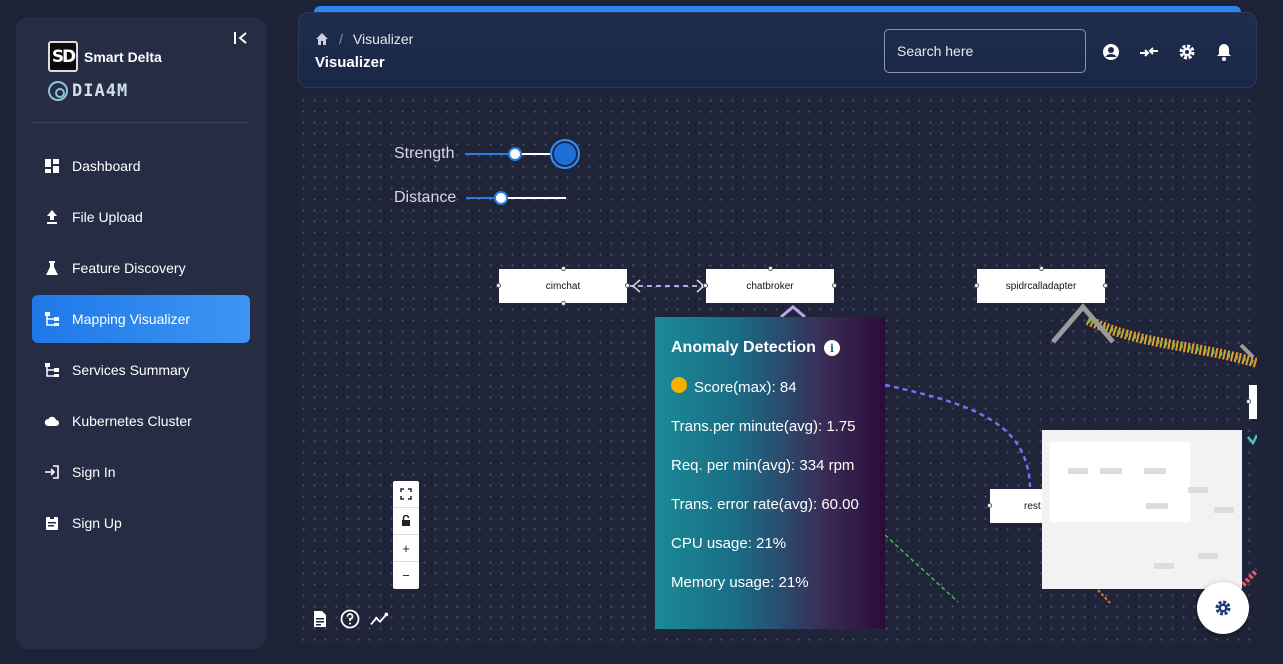  What do you see at coordinates (123, 56) in the screenshot?
I see `brand-name: Smart Delta` at bounding box center [123, 56].